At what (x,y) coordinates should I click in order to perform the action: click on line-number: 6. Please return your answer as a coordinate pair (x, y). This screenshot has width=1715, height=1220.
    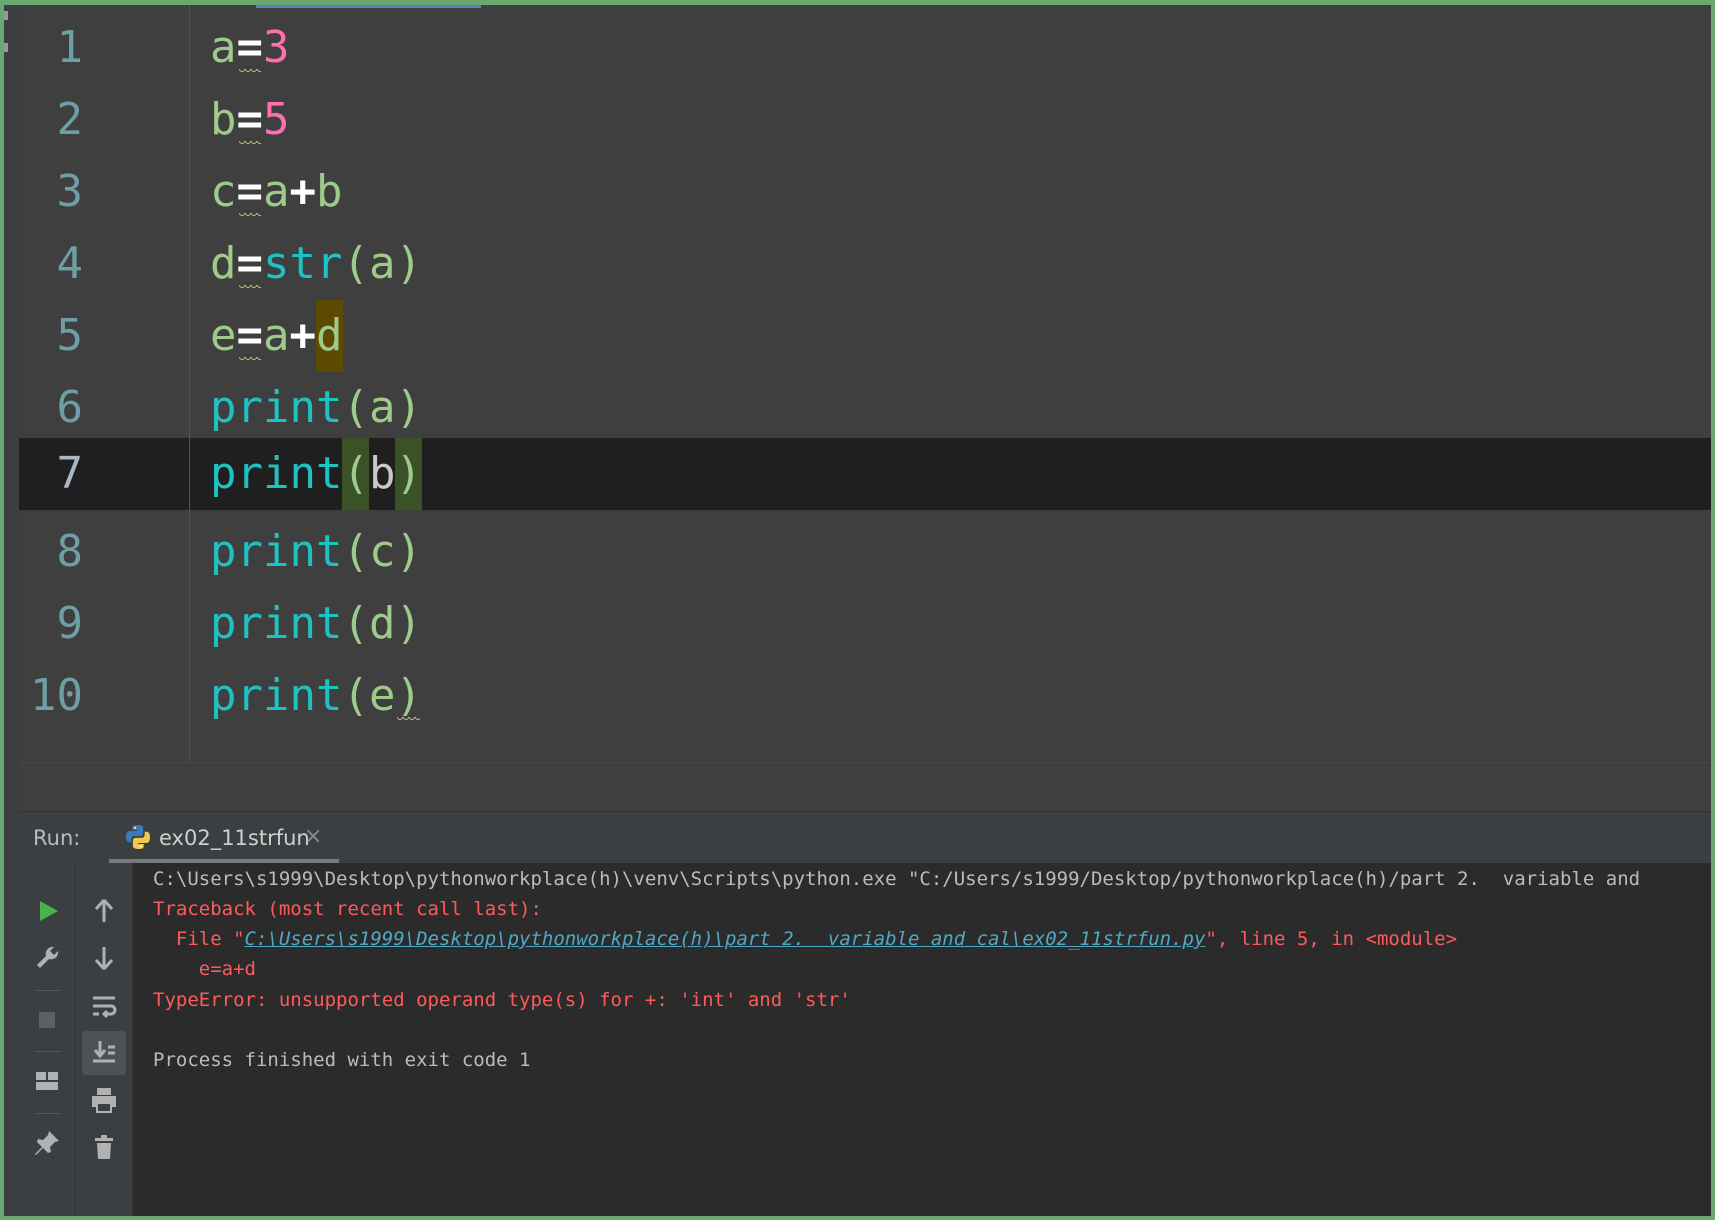
    Looking at the image, I should click on (70, 407).